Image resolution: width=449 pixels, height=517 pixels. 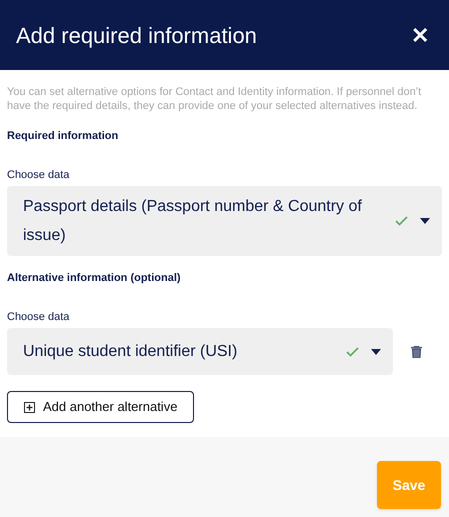 I want to click on select-value: Passport details (Passport number & Country of issue), so click(x=193, y=221).